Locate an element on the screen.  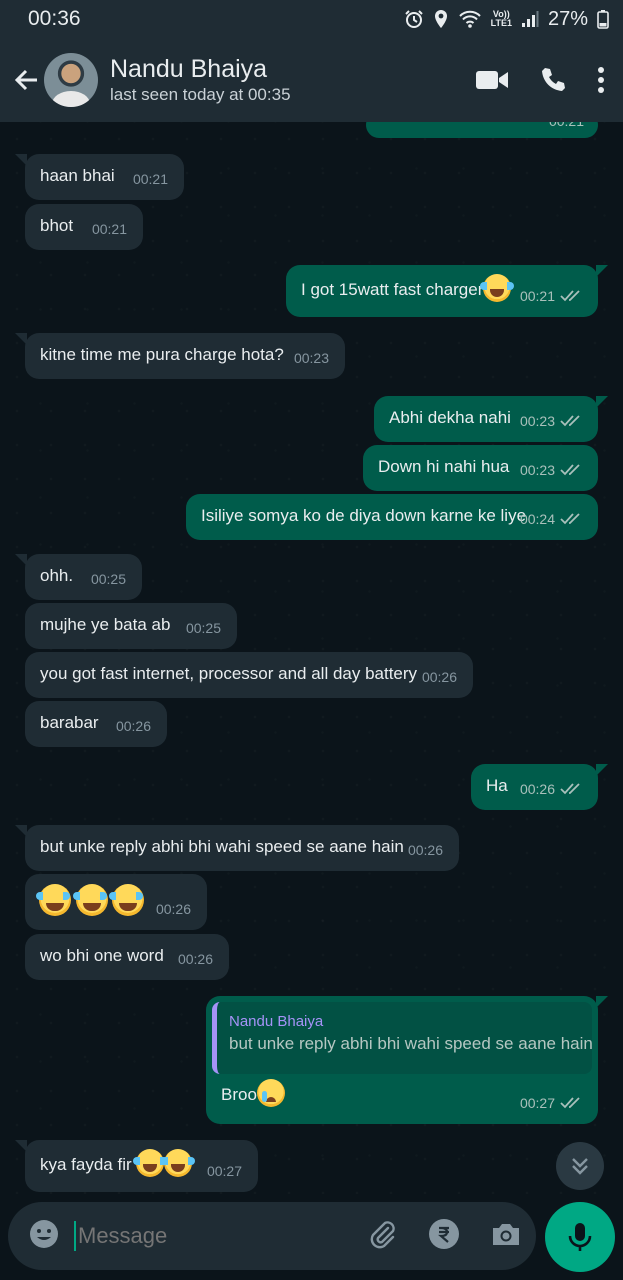
camera-icon is located at coordinates (506, 1234).